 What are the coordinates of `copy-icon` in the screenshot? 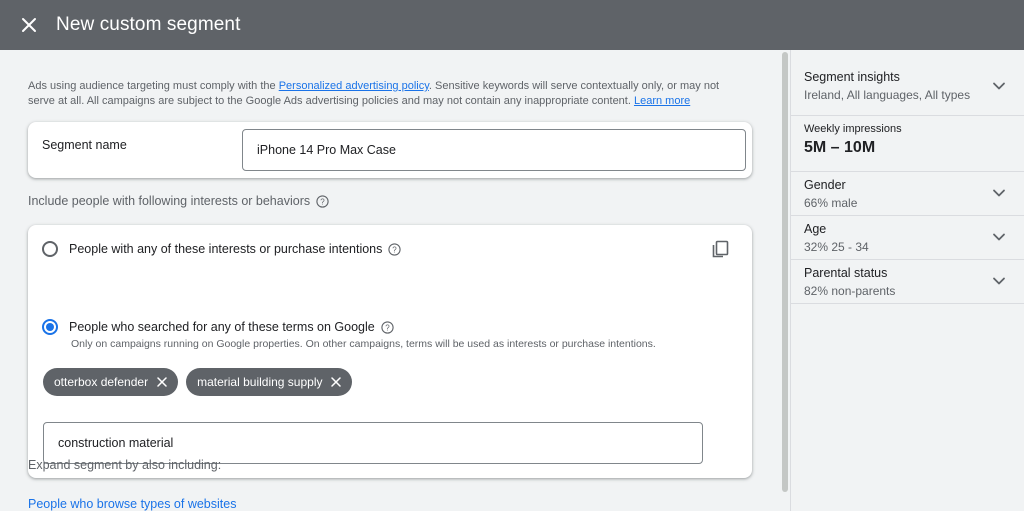 It's located at (720, 249).